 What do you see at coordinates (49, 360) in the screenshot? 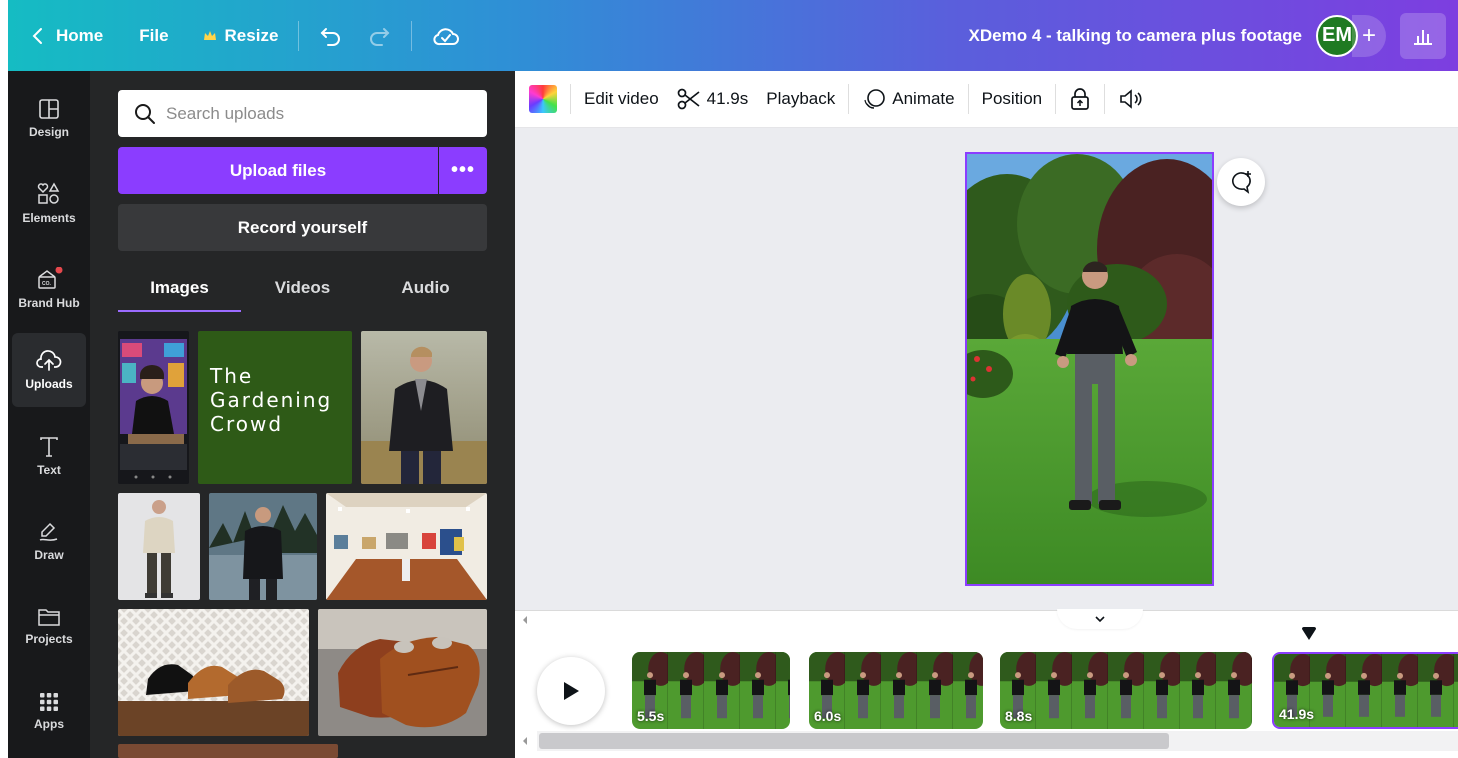
I see `cloud-upload-icon` at bounding box center [49, 360].